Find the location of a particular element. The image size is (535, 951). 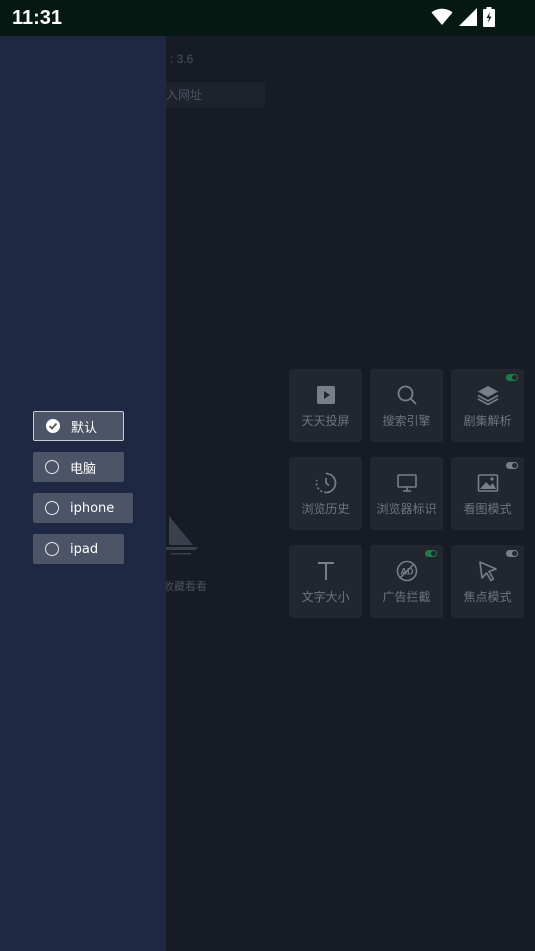

text-size-icon is located at coordinates (325, 571).